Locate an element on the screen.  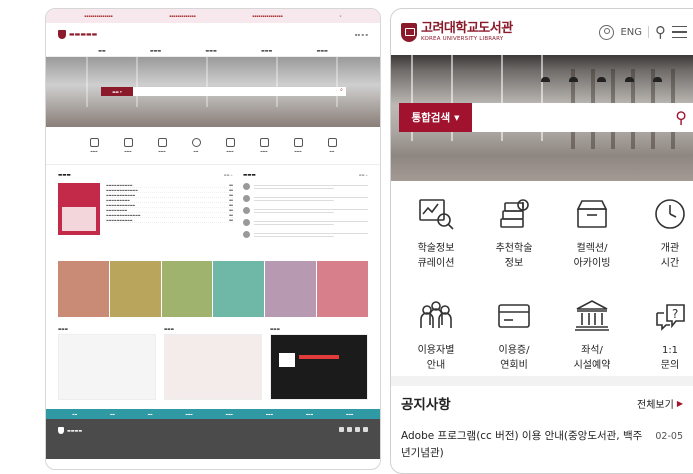
desktop-facebook-feed is located at coordinates (107, 367).